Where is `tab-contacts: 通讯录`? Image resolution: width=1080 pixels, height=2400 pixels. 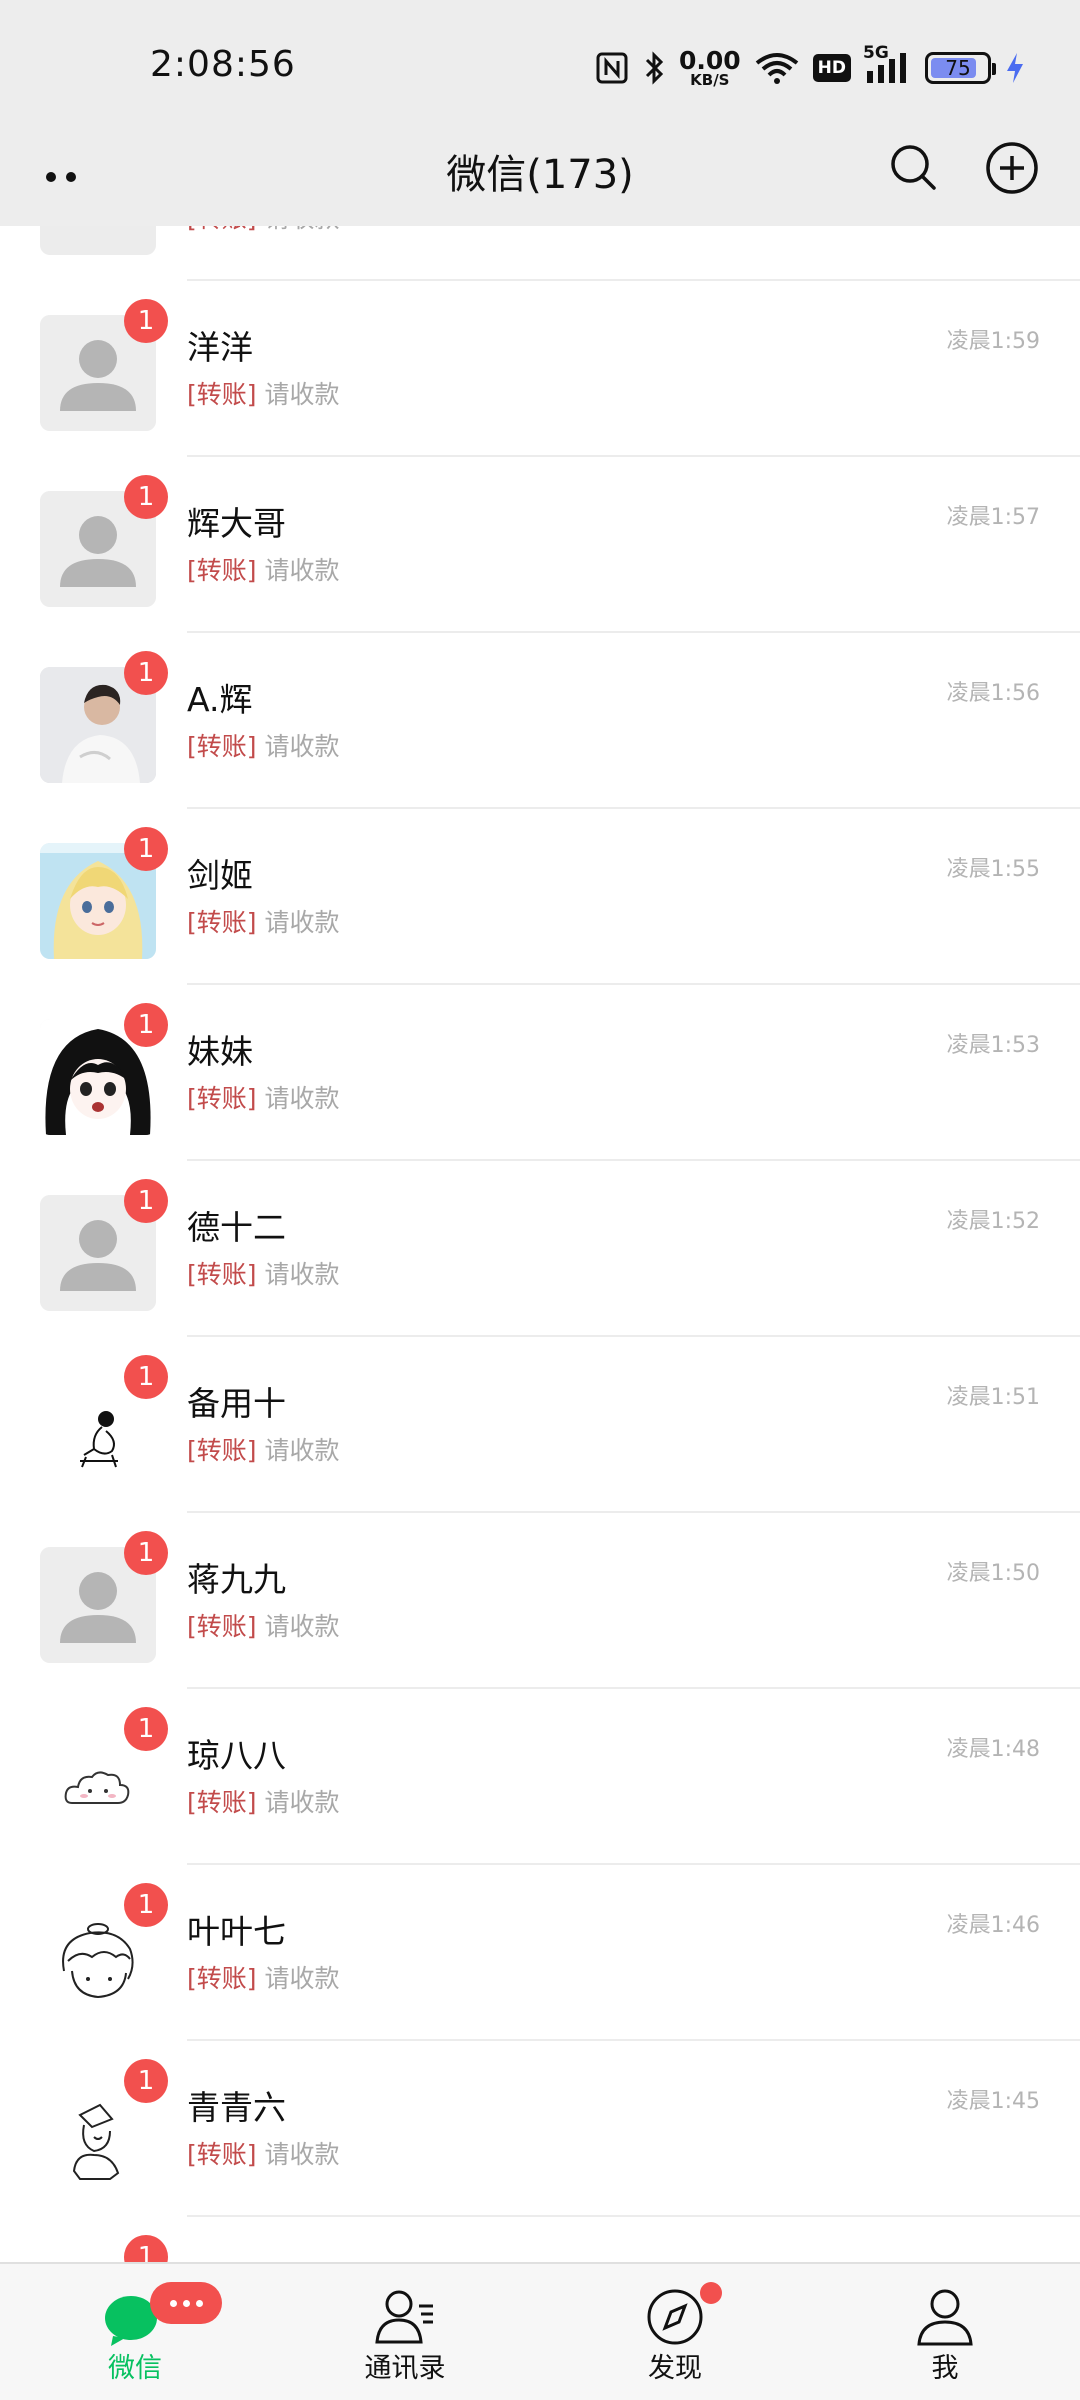
tab-contacts: 通讯录 is located at coordinates (405, 2332).